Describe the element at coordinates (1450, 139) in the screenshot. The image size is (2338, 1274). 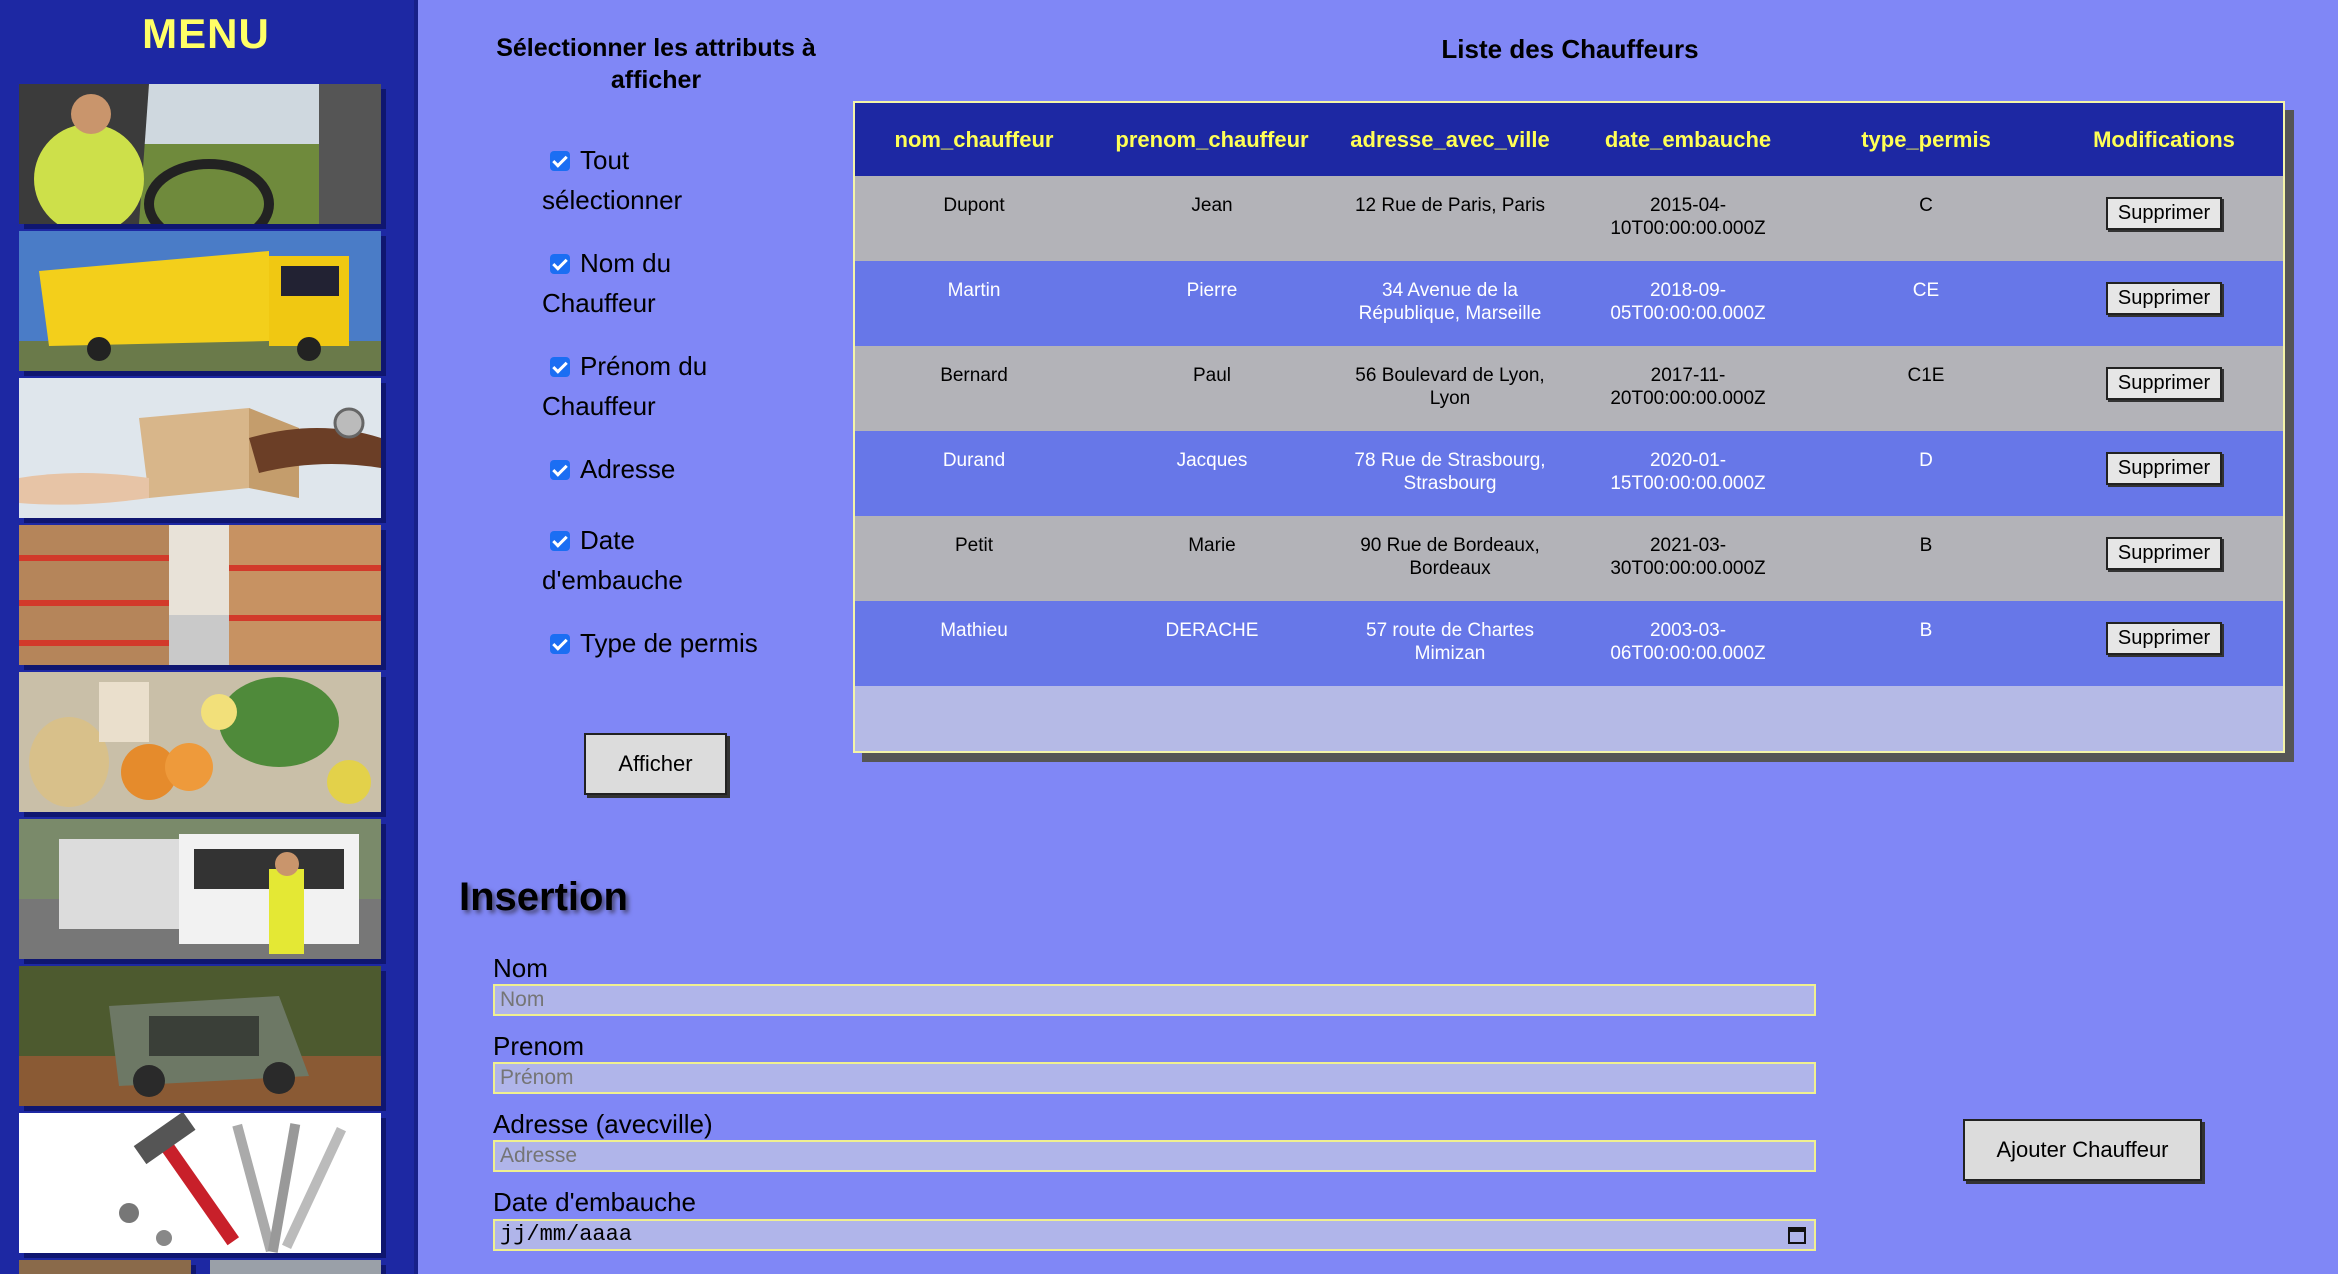
I see `column-header-adresse: adresse_avec_ville` at that location.